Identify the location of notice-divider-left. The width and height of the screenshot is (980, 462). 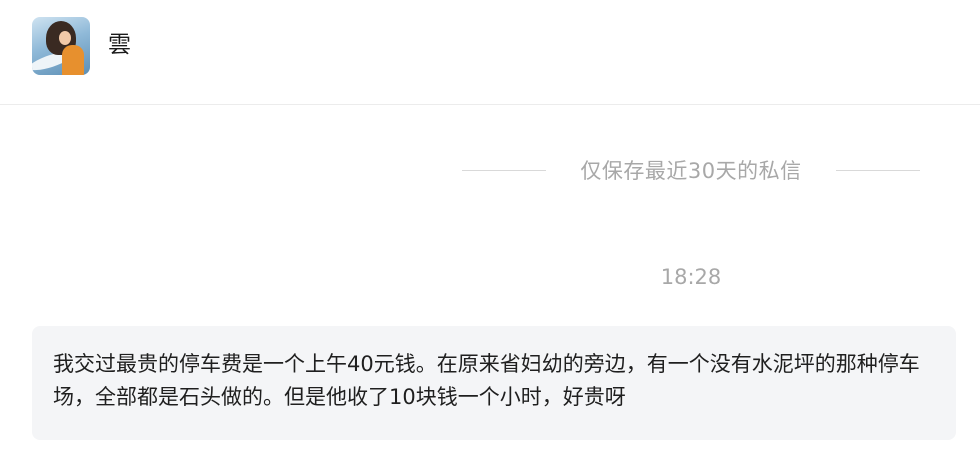
(504, 170).